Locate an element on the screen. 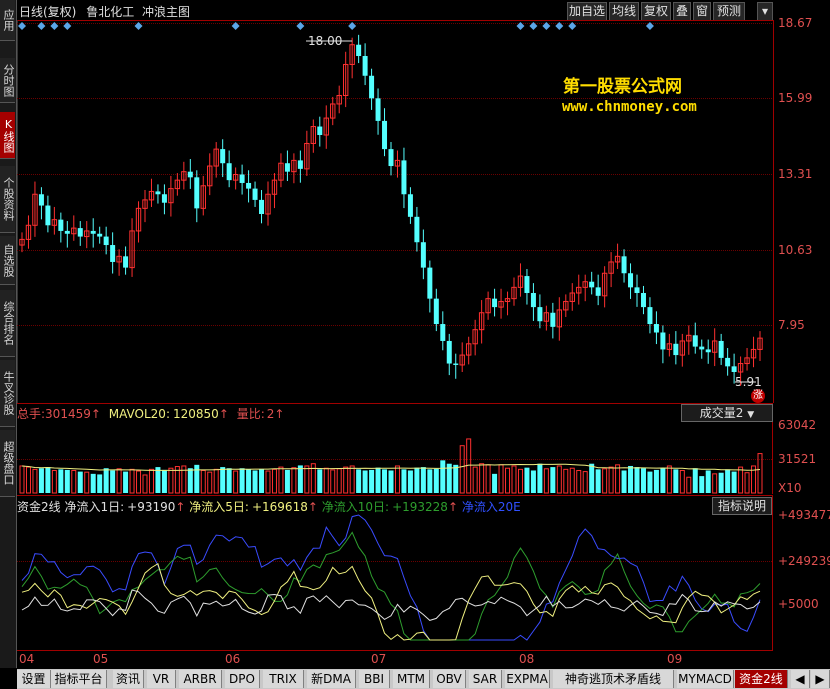 The width and height of the screenshot is (830, 689). tab-settings: 设置 is located at coordinates (34, 679).